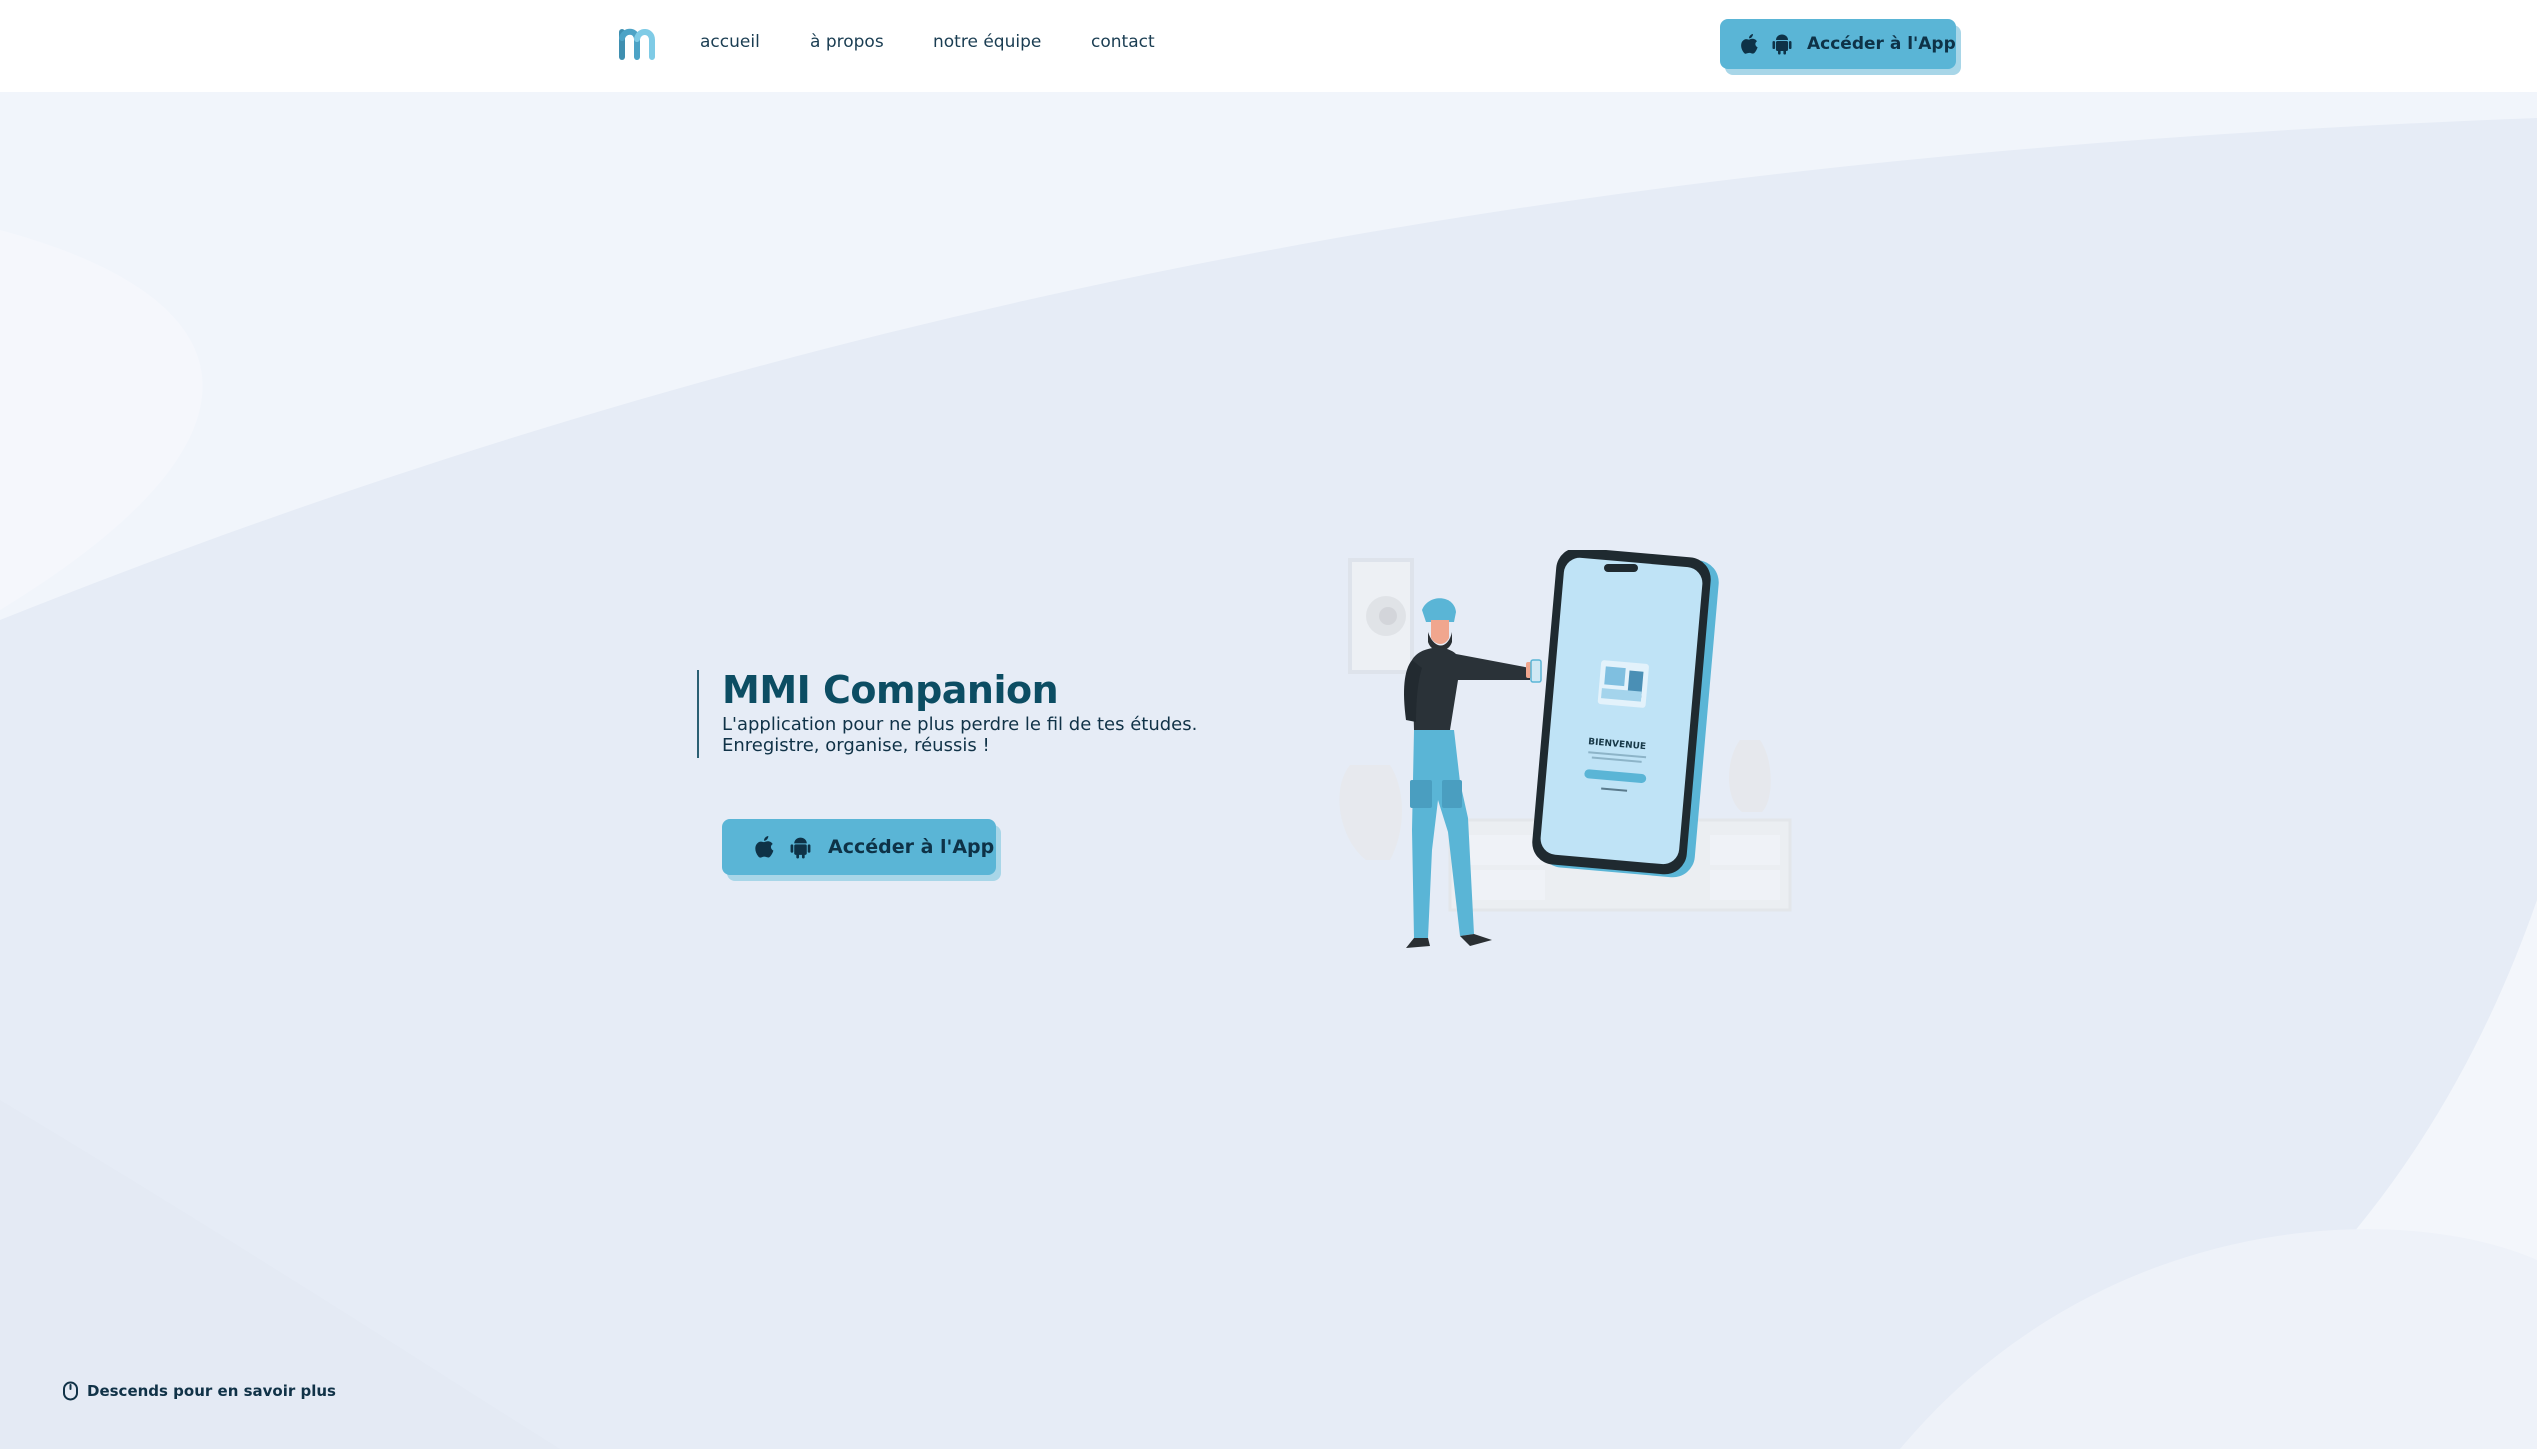 This screenshot has height=1449, width=2537. Describe the element at coordinates (987, 42) in the screenshot. I see `nav-link-notre-equipe: notre équipe` at that location.